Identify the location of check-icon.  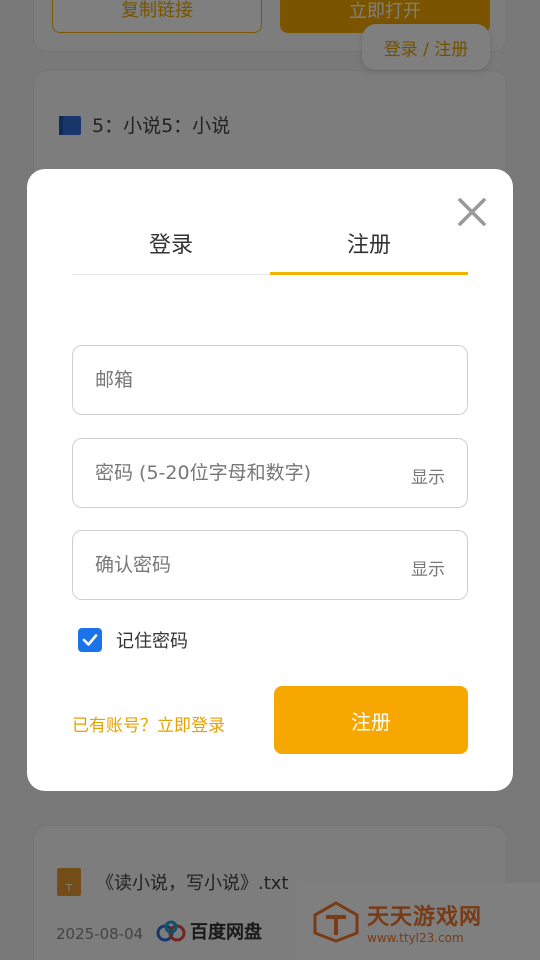
(90, 640).